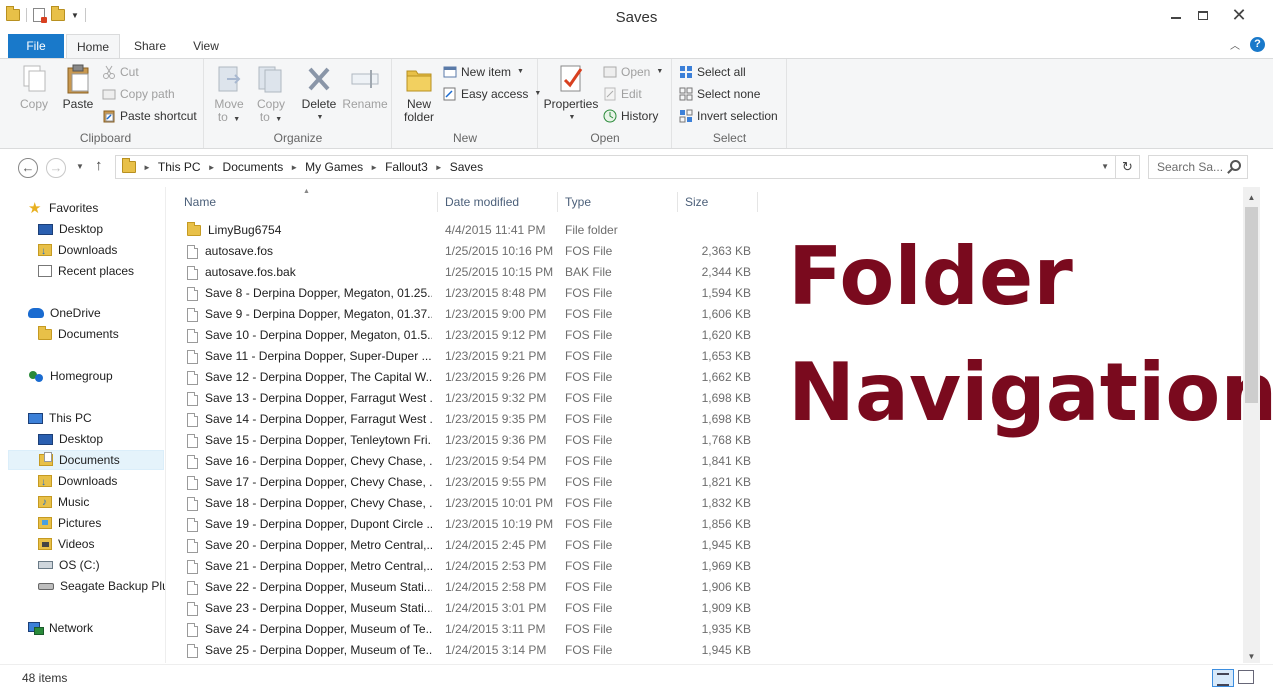  Describe the element at coordinates (308, 202) in the screenshot. I see `column-header-name: Name` at that location.